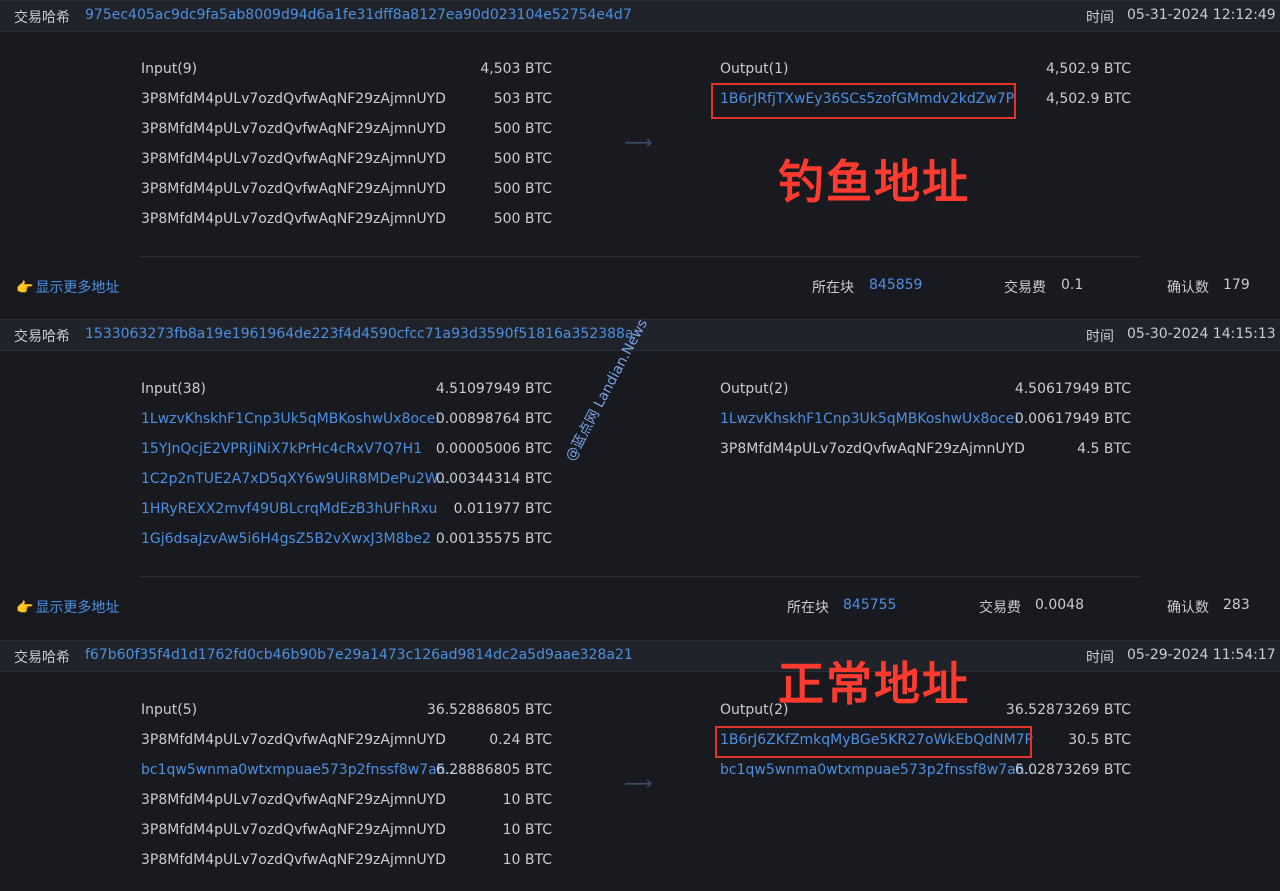 This screenshot has height=891, width=1280. What do you see at coordinates (1104, 449) in the screenshot?
I see `output-amount: 4.5 BTC` at bounding box center [1104, 449].